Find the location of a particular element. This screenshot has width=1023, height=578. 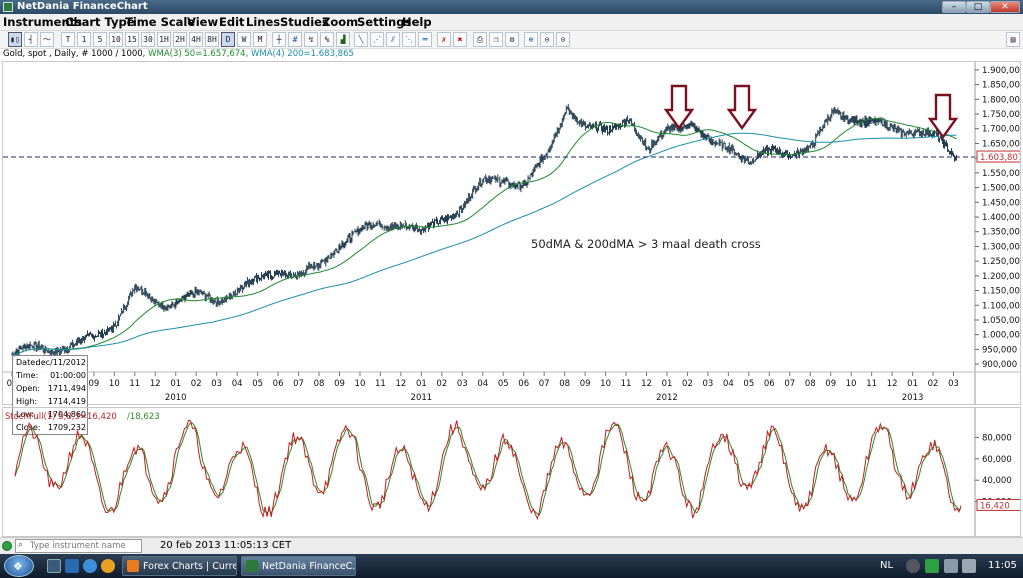

zoom-out-icon: ⊖ is located at coordinates (547, 39).